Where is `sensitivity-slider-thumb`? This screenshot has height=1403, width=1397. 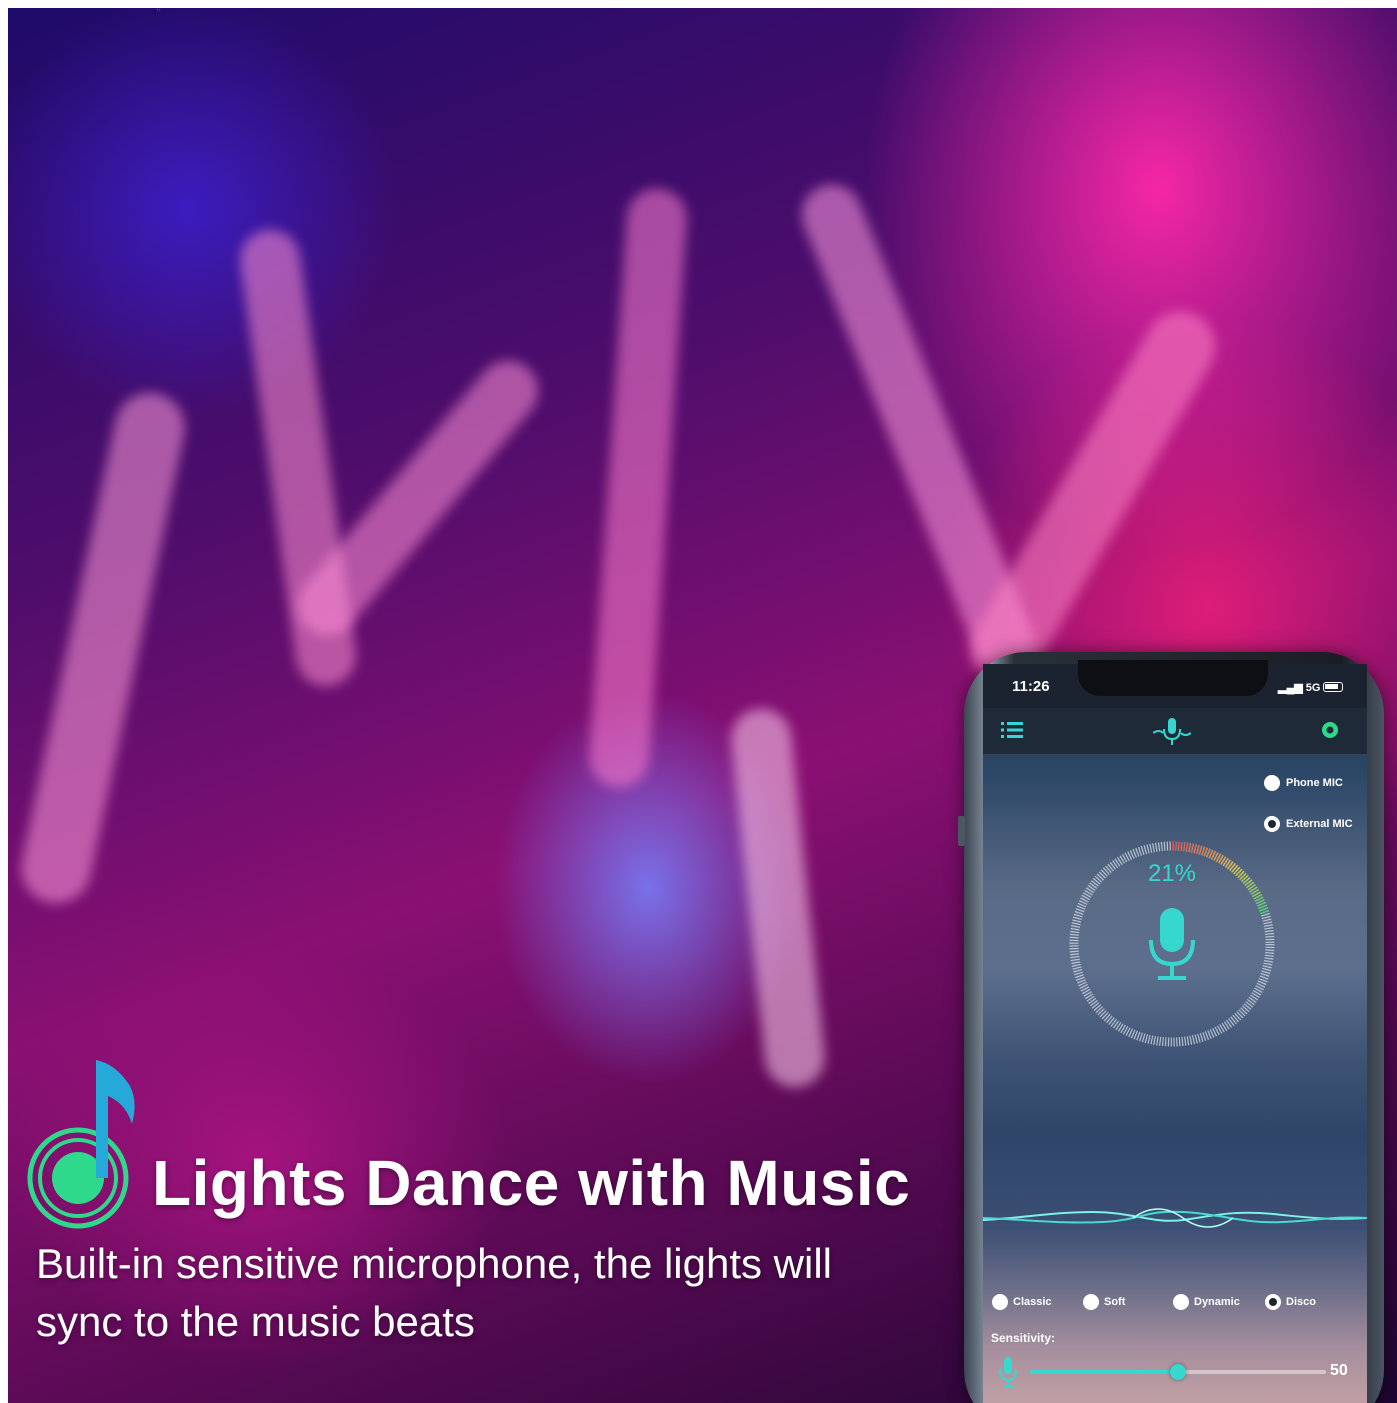
sensitivity-slider-thumb is located at coordinates (1178, 1372).